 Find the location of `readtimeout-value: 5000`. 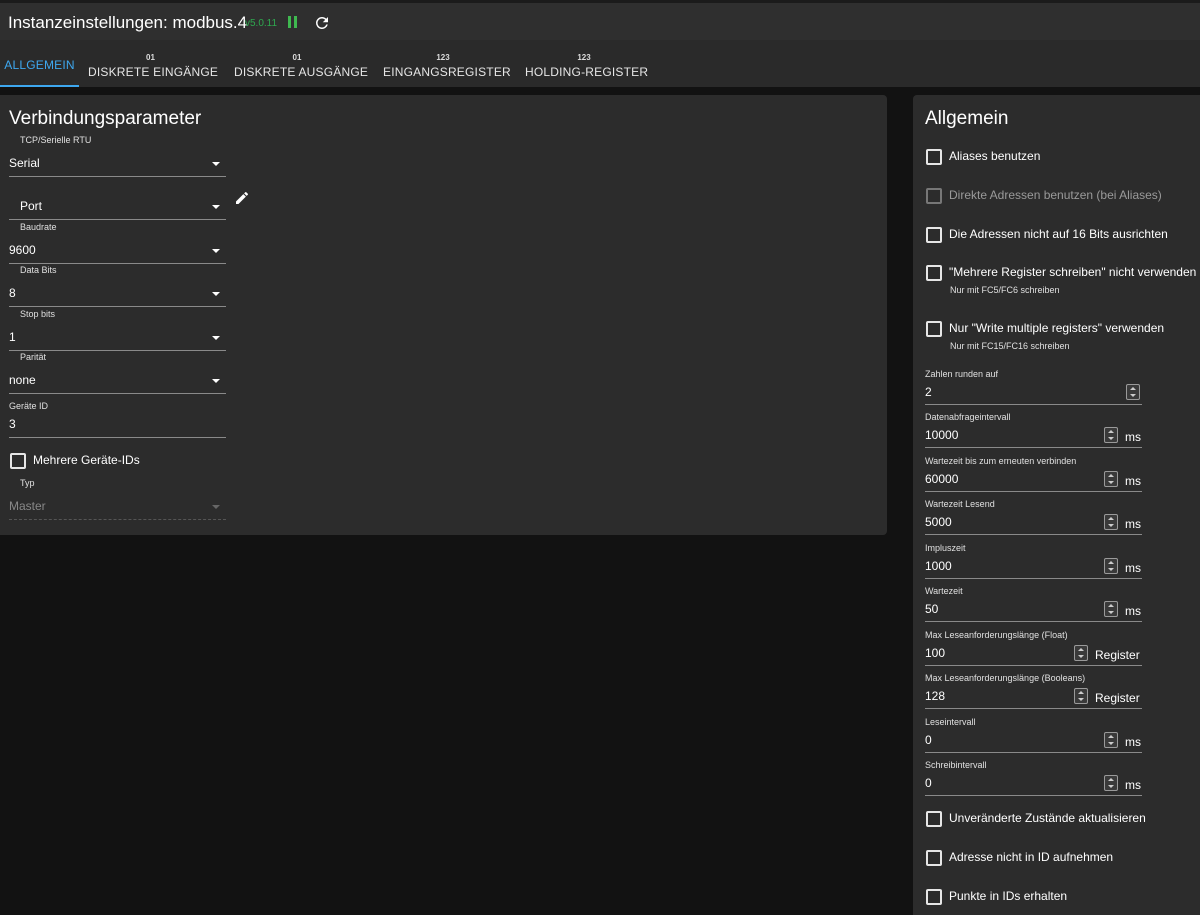

readtimeout-value: 5000 is located at coordinates (938, 522).